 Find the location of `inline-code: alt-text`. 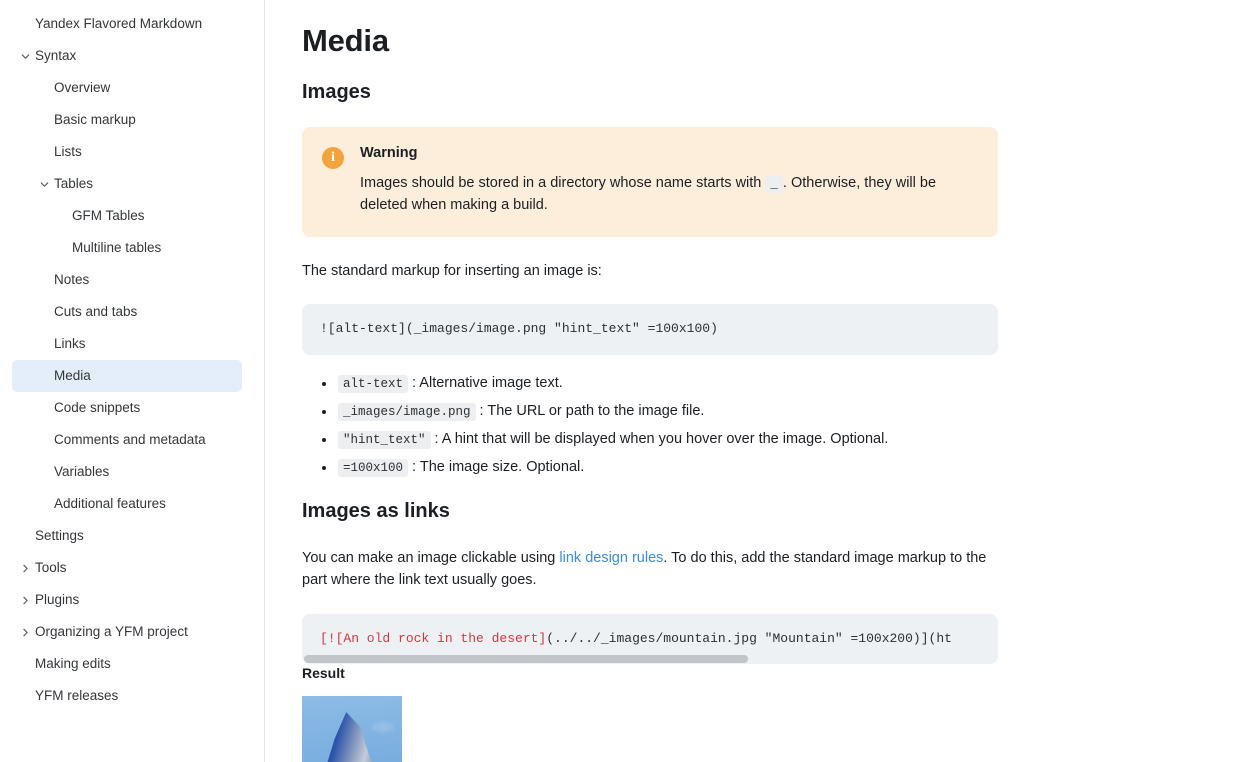

inline-code: alt-text is located at coordinates (373, 383).